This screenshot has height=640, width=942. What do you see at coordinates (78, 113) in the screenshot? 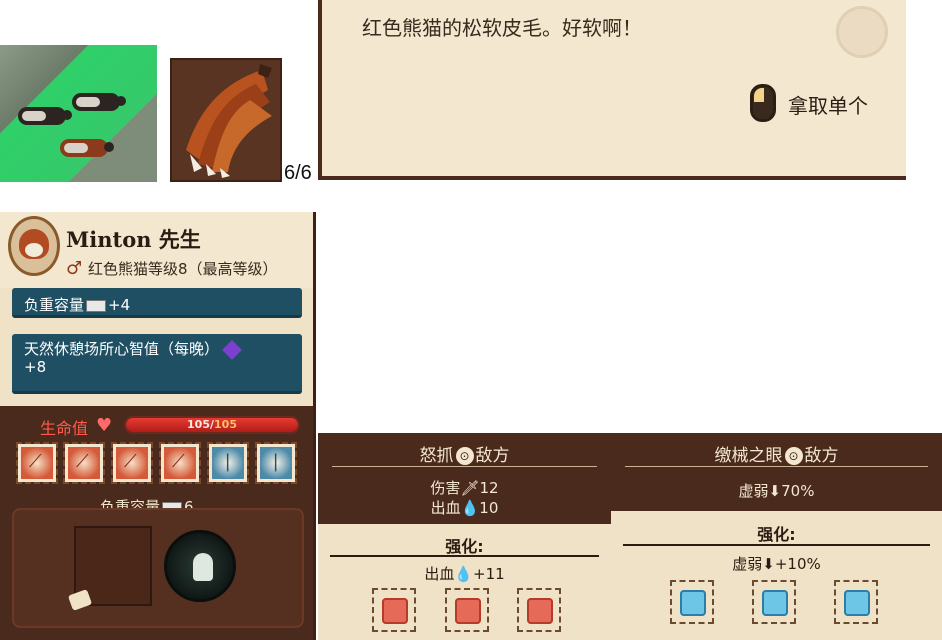
I see `red-panda-scene-thumbnail` at bounding box center [78, 113].